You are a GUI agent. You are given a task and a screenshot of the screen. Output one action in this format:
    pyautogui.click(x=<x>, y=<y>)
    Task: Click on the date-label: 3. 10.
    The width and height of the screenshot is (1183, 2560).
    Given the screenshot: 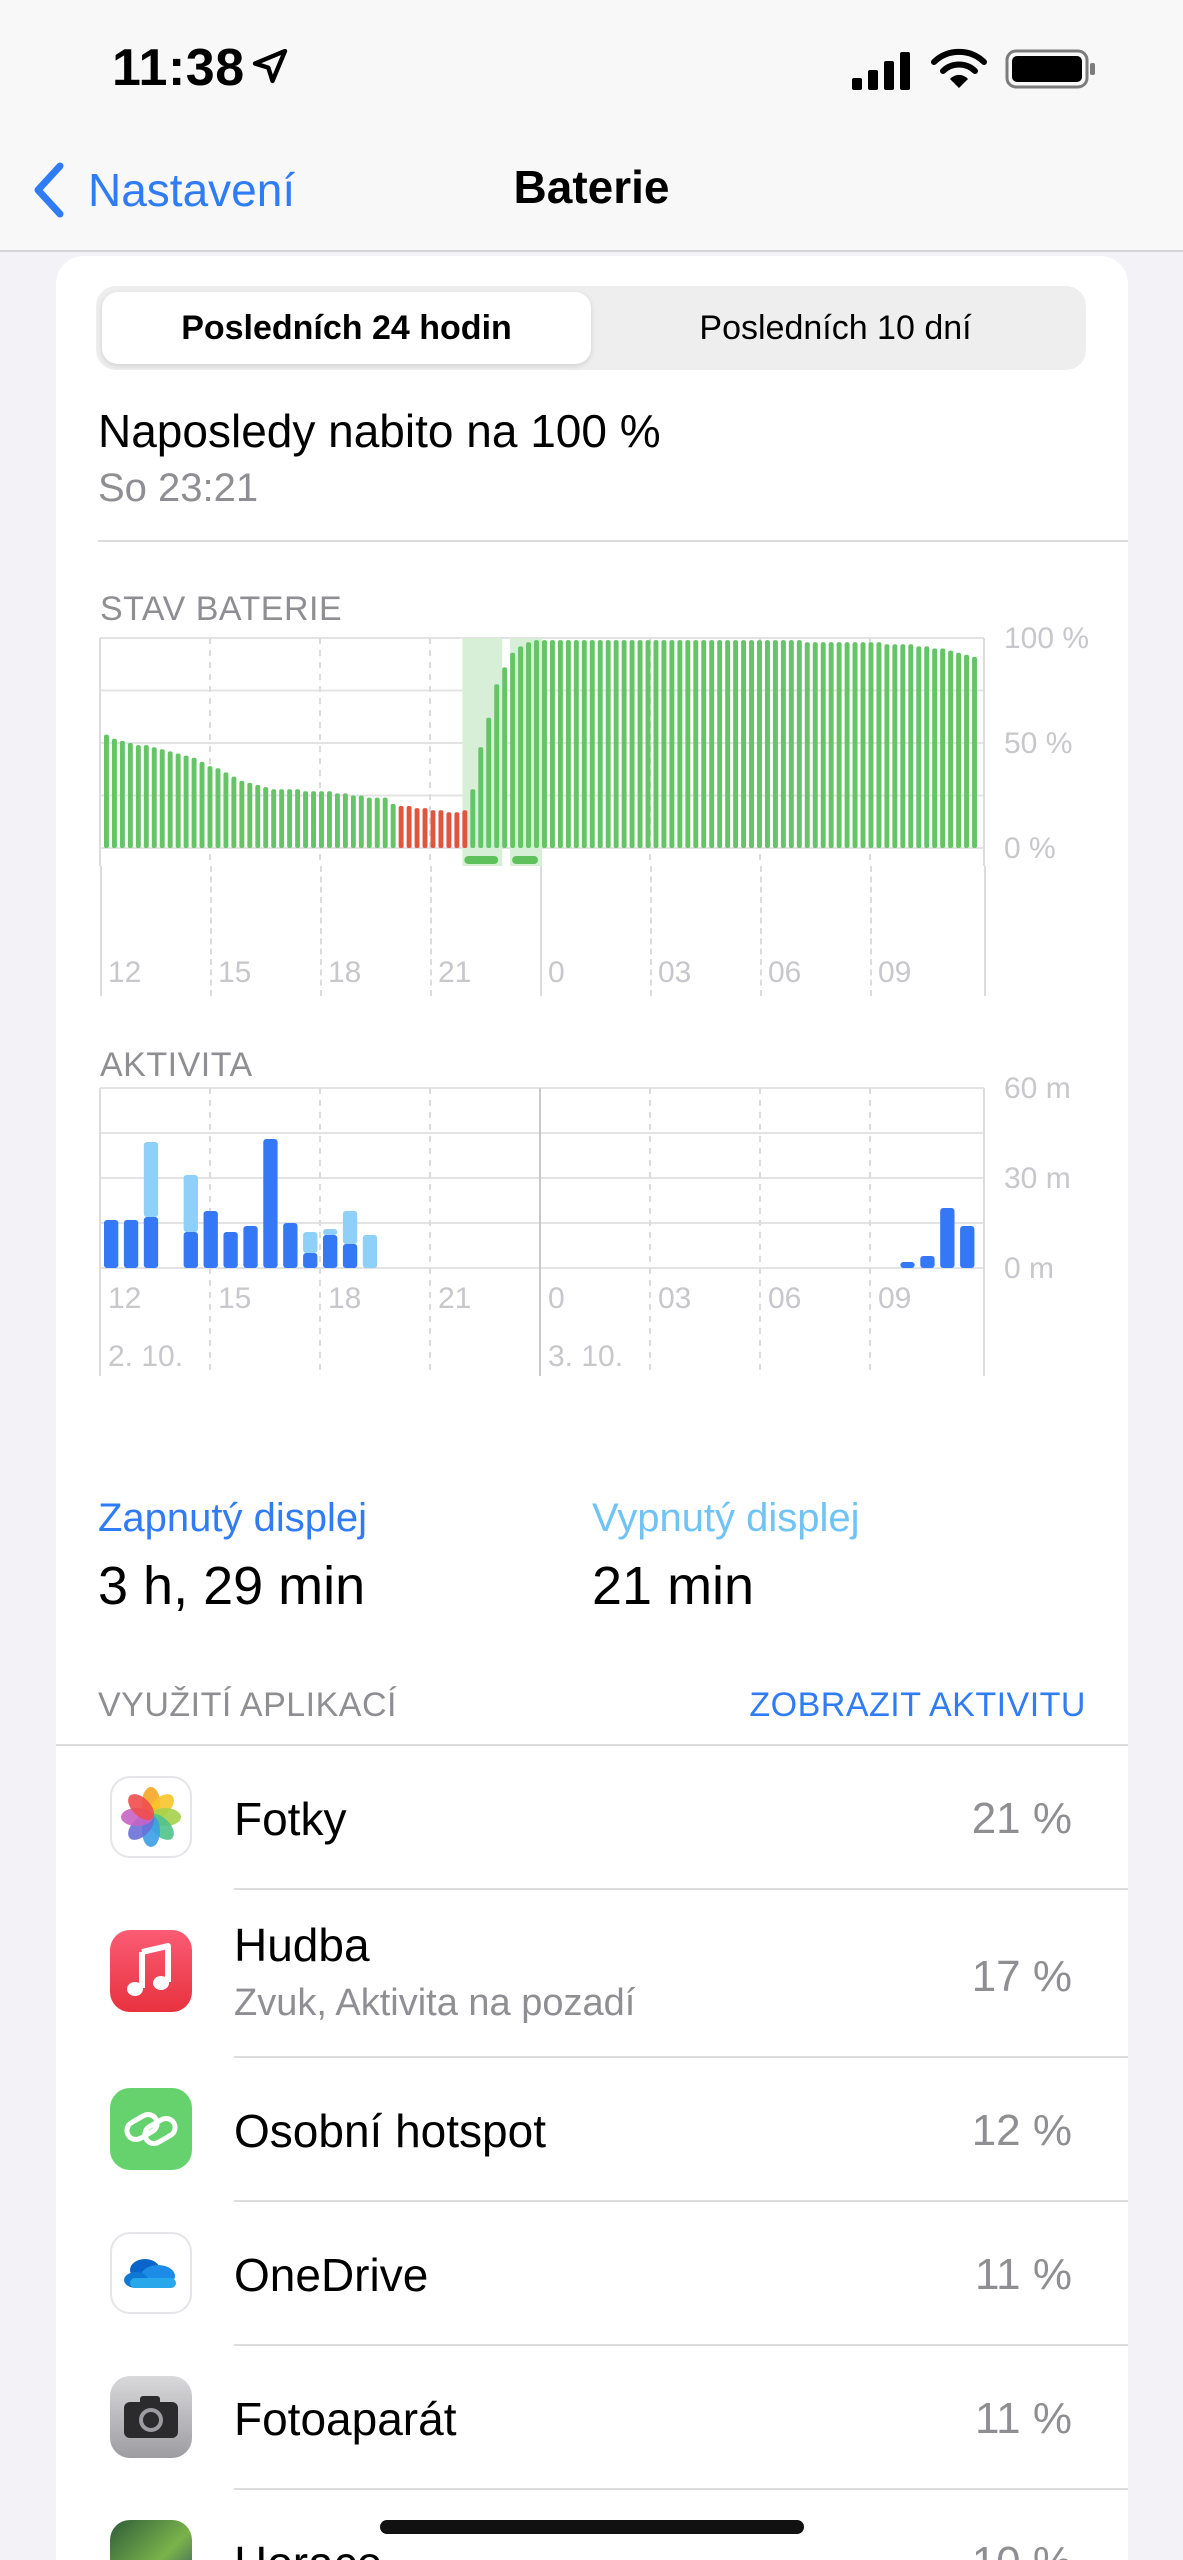 What is the action you would take?
    pyautogui.click(x=585, y=1356)
    